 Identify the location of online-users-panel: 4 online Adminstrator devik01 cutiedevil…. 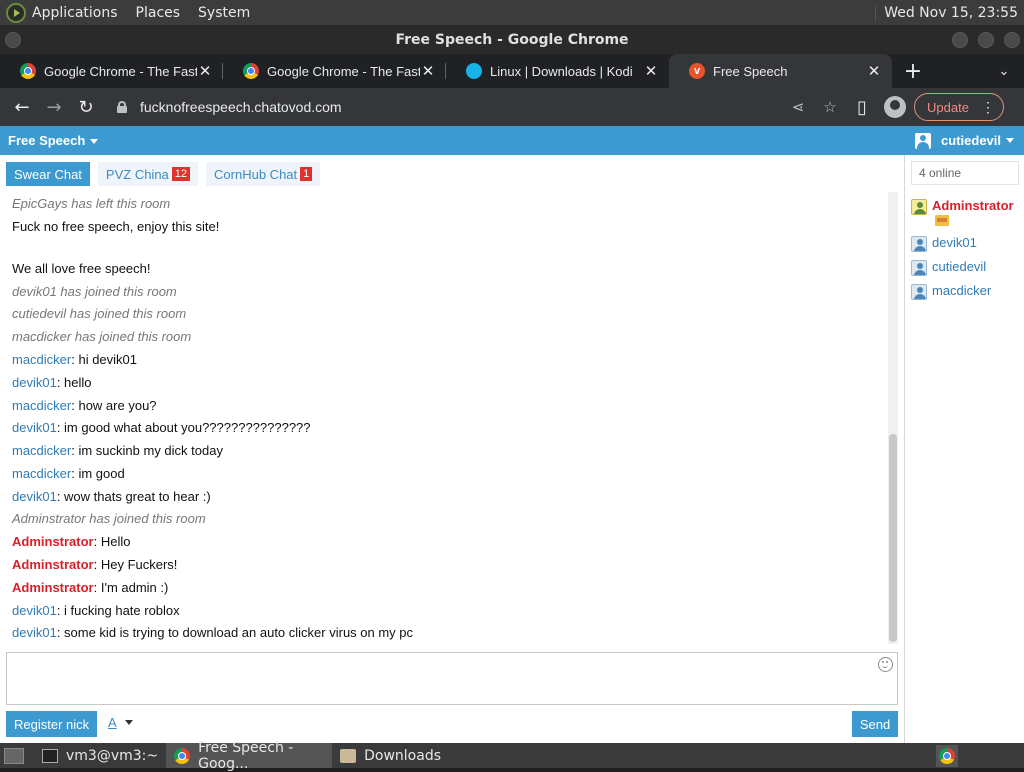
(964, 449).